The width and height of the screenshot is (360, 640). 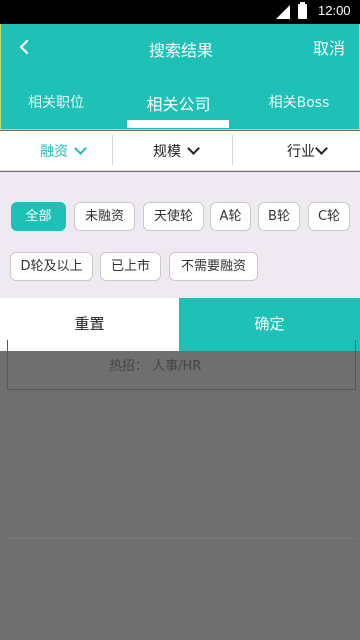 What do you see at coordinates (180, 12) in the screenshot?
I see `status-bar: 12:00` at bounding box center [180, 12].